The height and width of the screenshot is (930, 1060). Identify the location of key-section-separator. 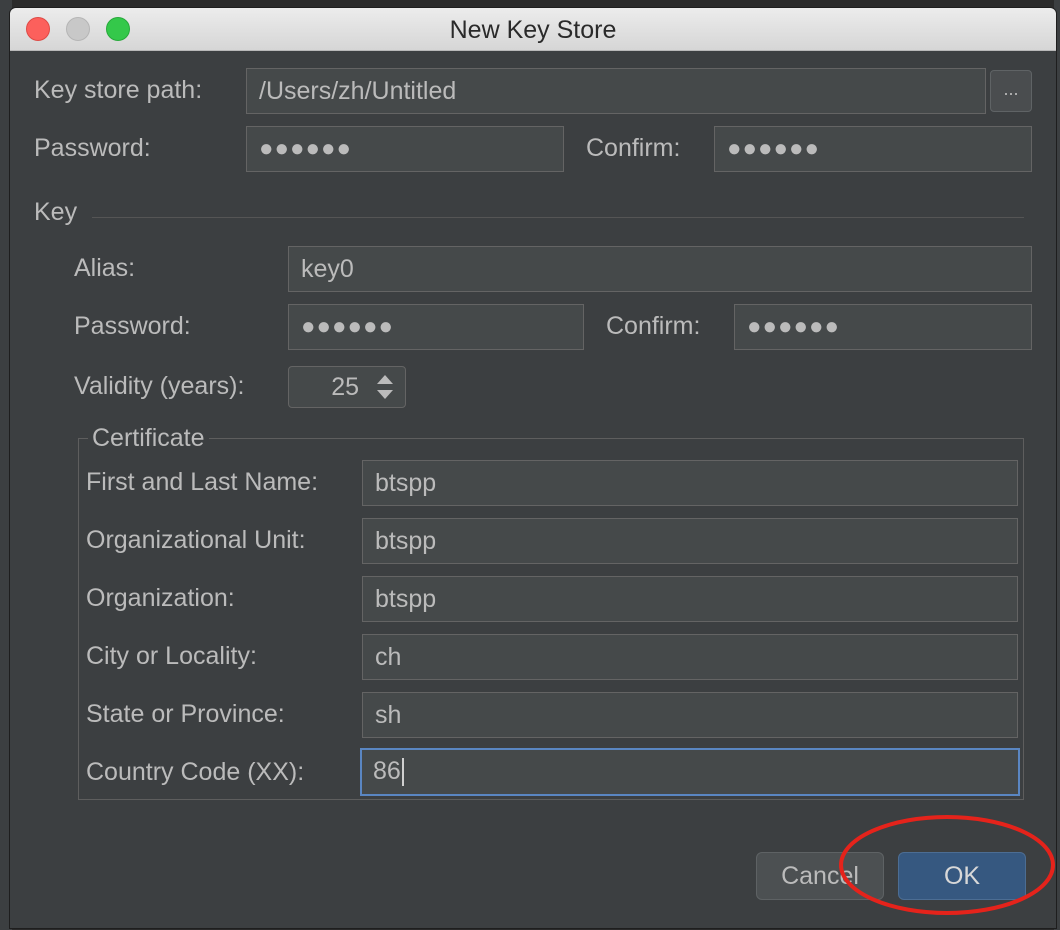
(558, 217).